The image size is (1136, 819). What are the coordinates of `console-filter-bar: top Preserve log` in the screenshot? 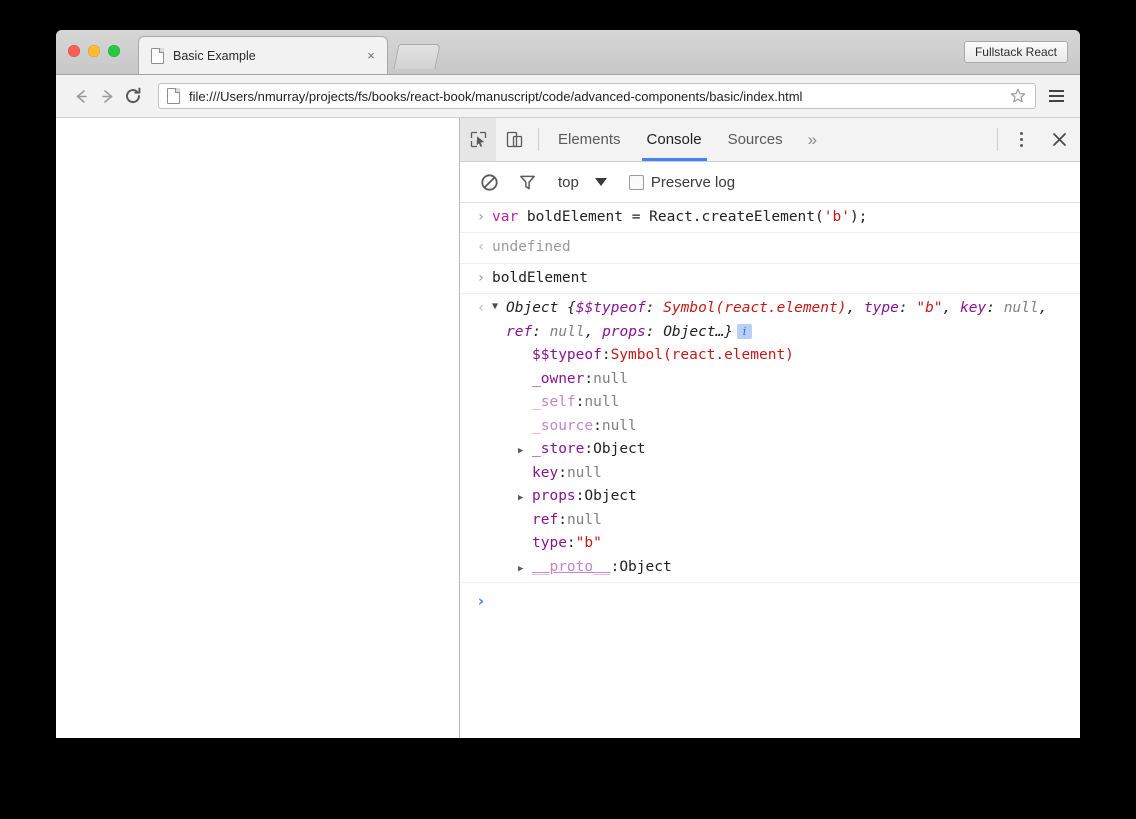 It's located at (770, 182).